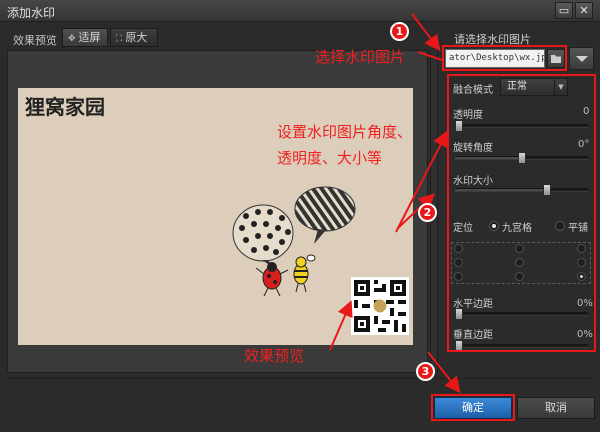 This screenshot has width=600, height=432. What do you see at coordinates (345, 132) in the screenshot?
I see `annotation-set-props-line1: 设置水印图片角度、` at bounding box center [345, 132].